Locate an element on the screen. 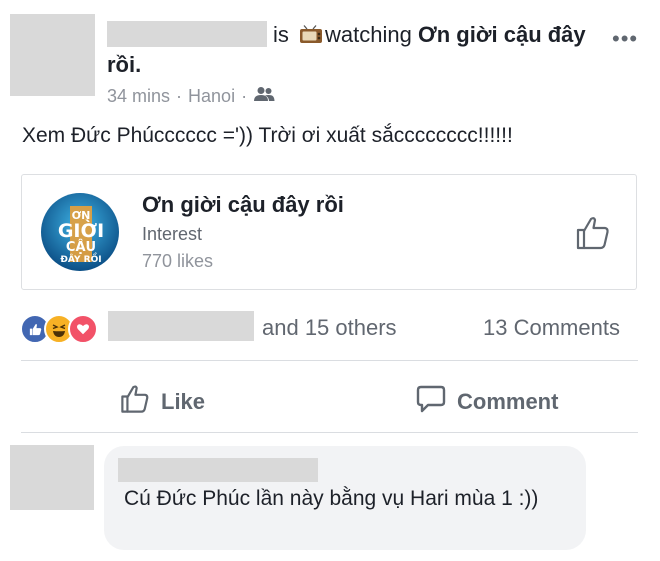 This screenshot has width=660, height=561. post-meta: 34 mins · Hanoi · is located at coordinates (191, 96).